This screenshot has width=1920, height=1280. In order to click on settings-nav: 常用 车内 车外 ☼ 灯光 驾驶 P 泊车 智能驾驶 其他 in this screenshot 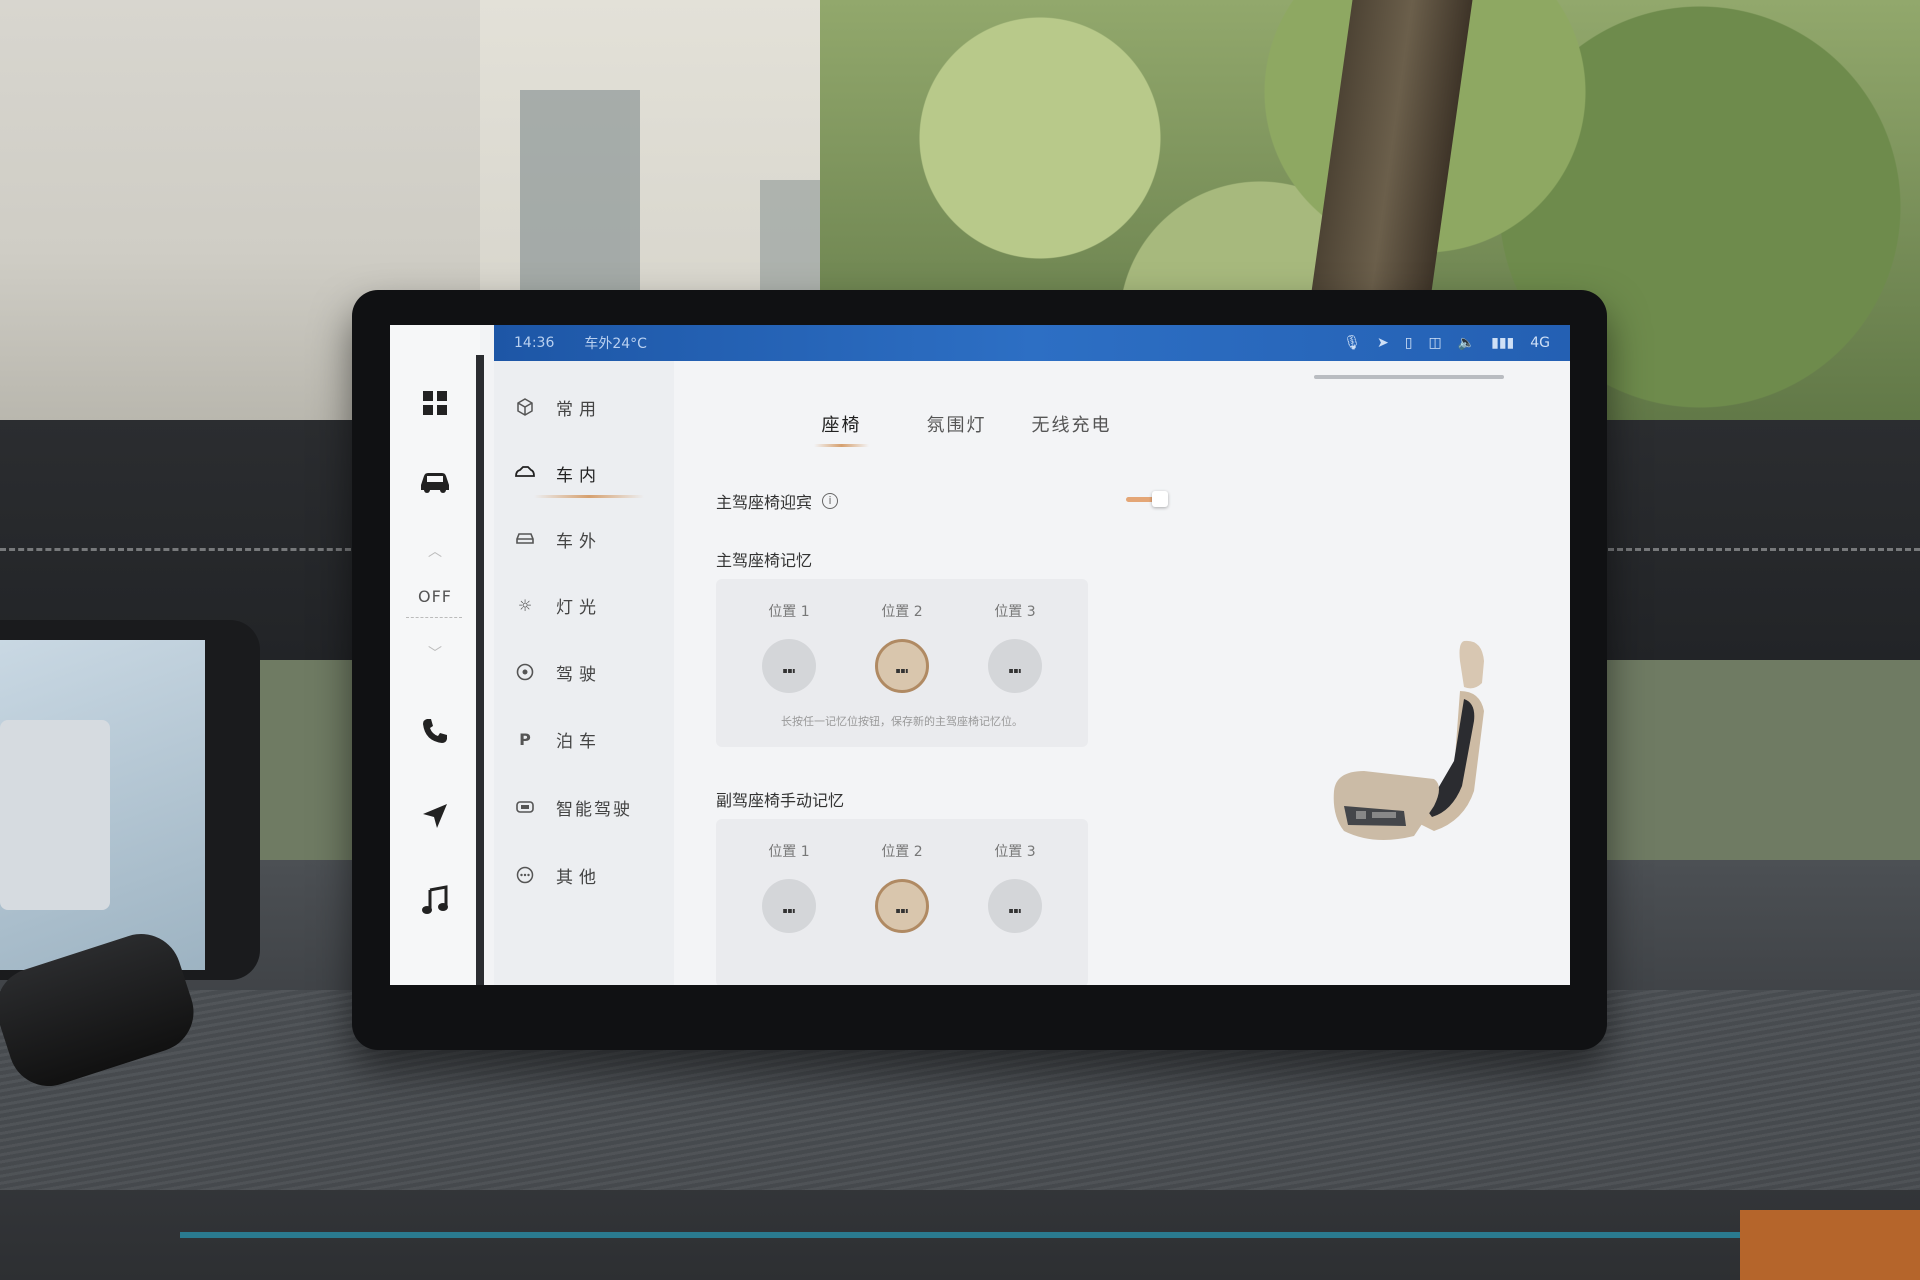, I will do `click(584, 673)`.